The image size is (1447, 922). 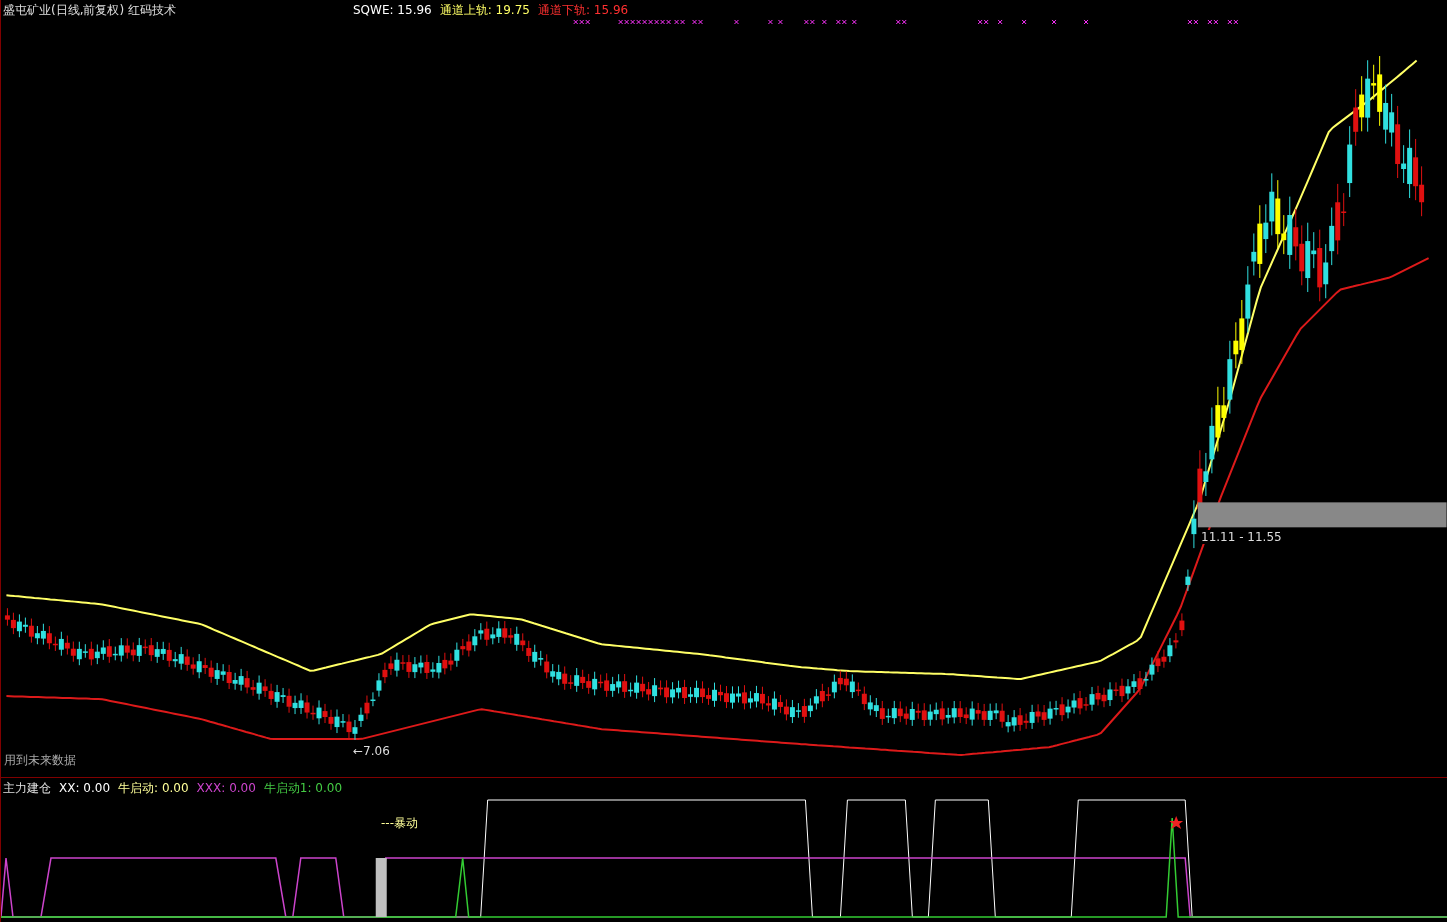 I want to click on signal-label: ---暴动, so click(x=399, y=823).